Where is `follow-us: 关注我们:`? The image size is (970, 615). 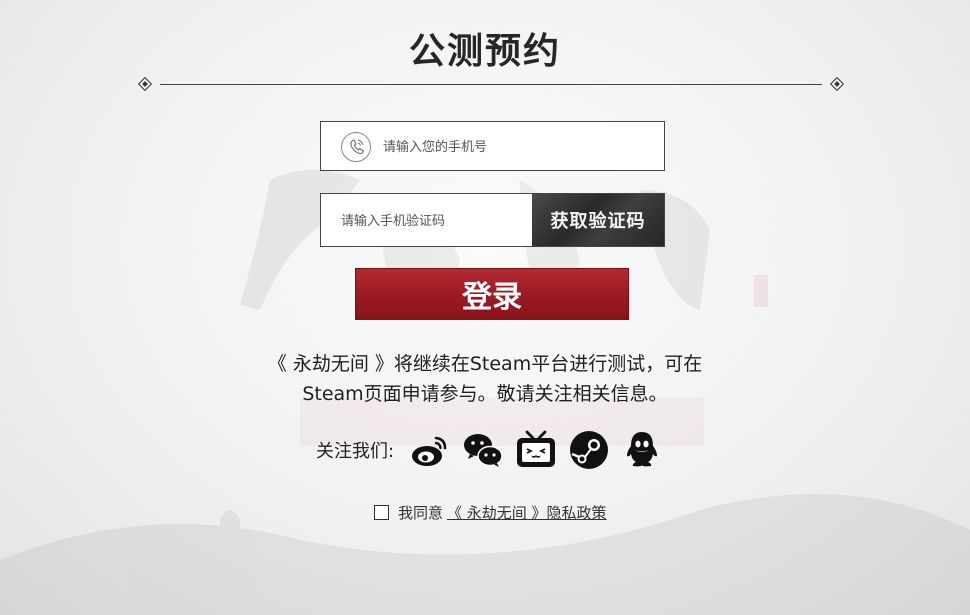 follow-us: 关注我们: is located at coordinates (494, 450).